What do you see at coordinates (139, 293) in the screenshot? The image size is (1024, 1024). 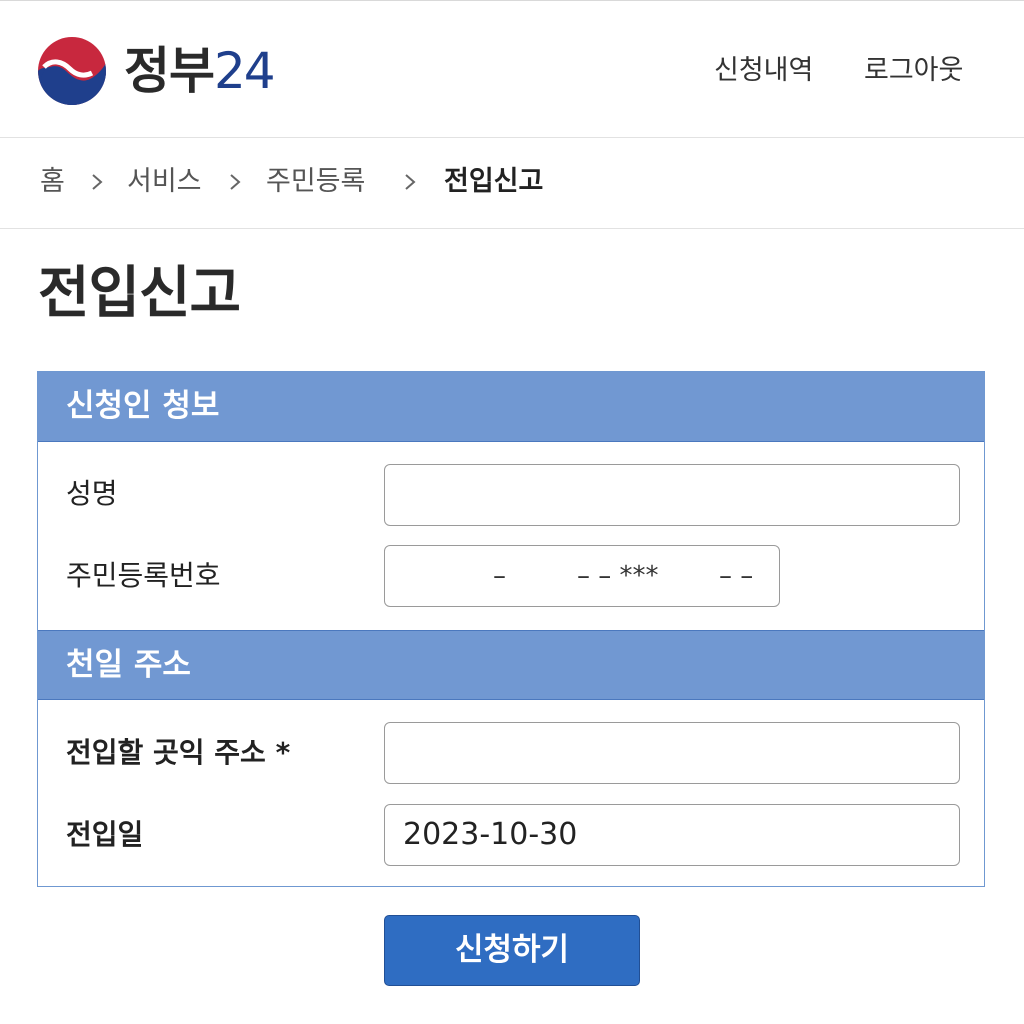 I see `page-title: 전입신고` at bounding box center [139, 293].